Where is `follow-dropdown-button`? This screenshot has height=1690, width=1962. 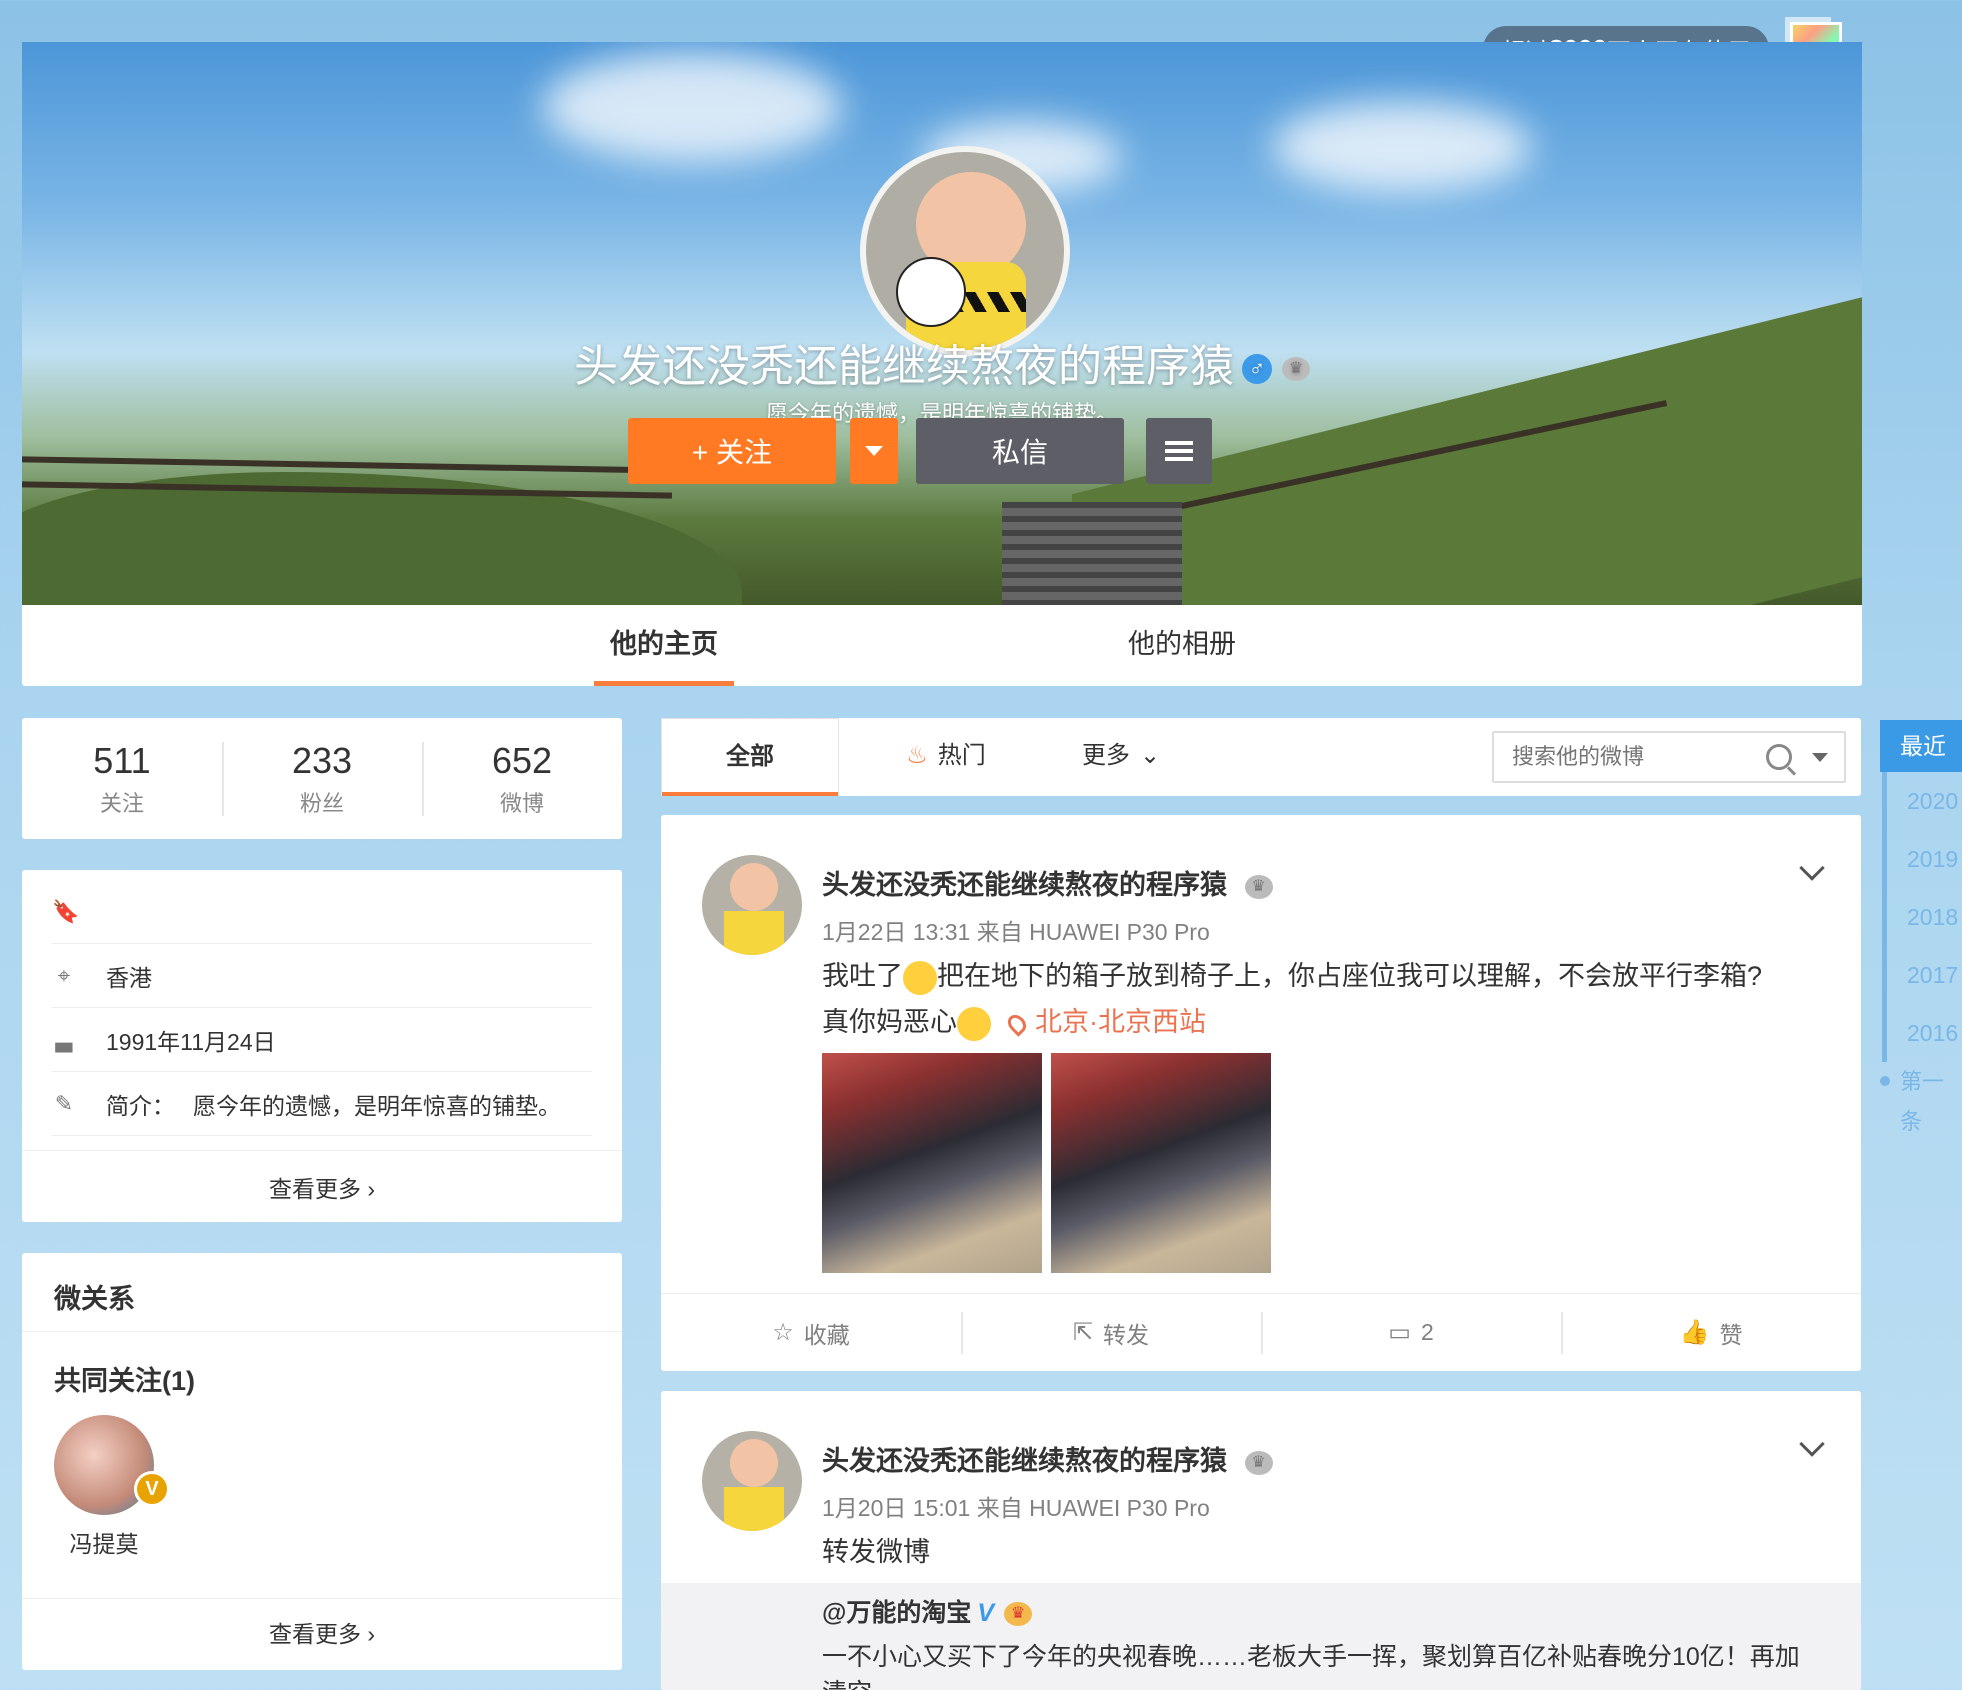
follow-dropdown-button is located at coordinates (874, 451).